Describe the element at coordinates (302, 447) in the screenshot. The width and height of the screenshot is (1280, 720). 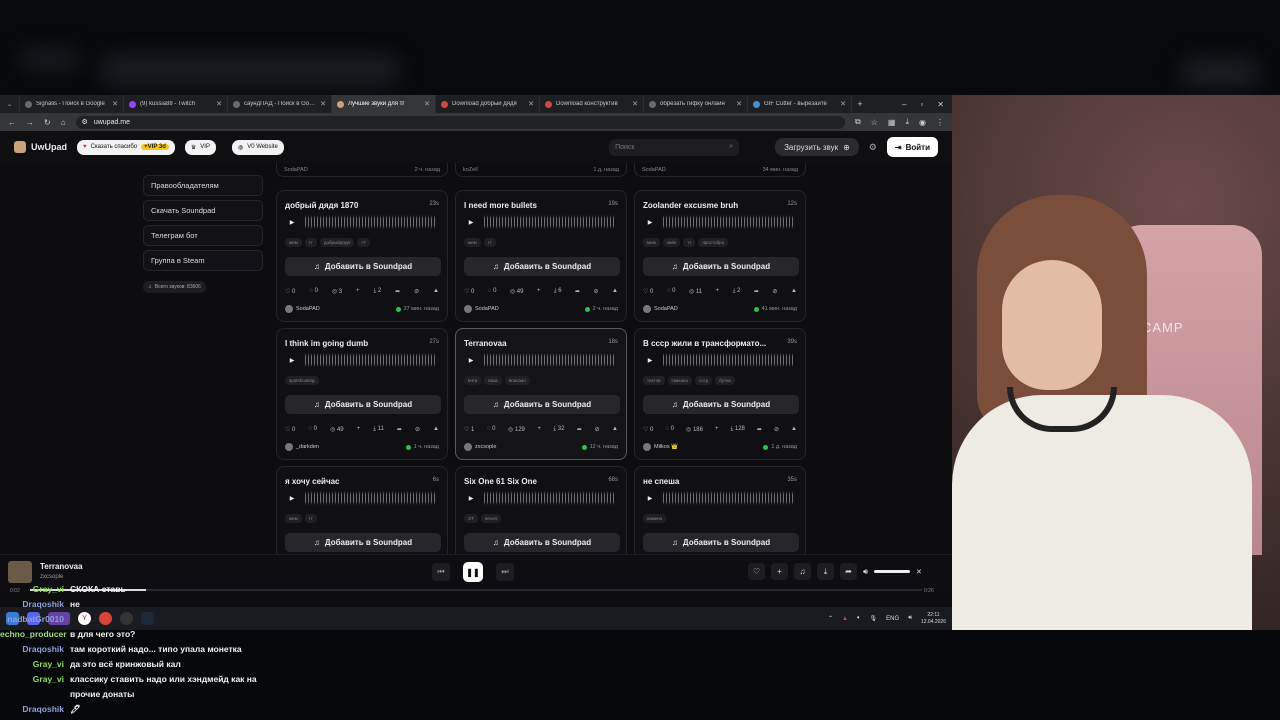
I see `author: _darkden` at that location.